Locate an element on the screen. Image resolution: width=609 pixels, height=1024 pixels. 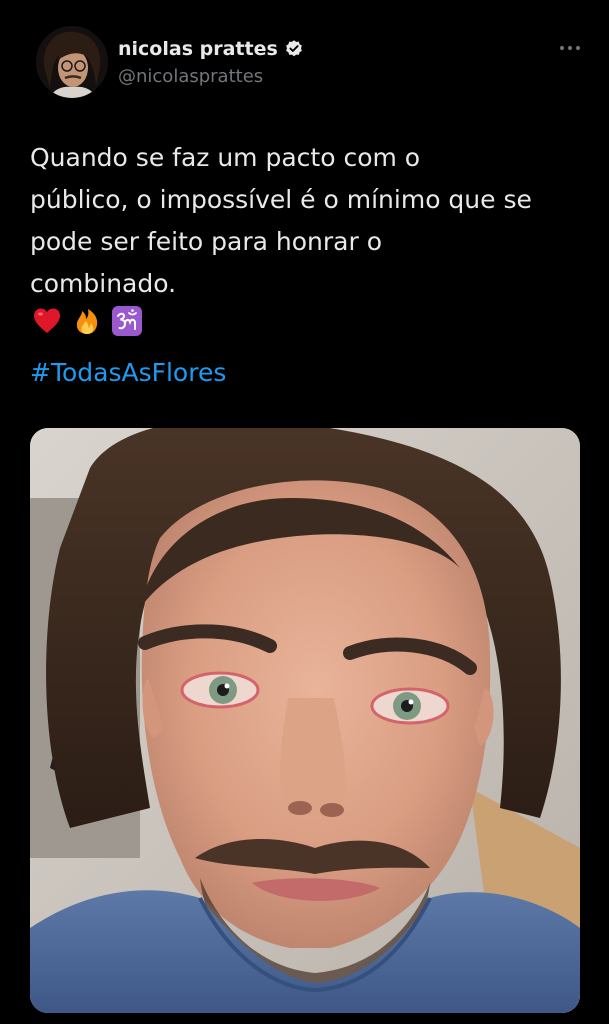
avatar is located at coordinates (72, 62).